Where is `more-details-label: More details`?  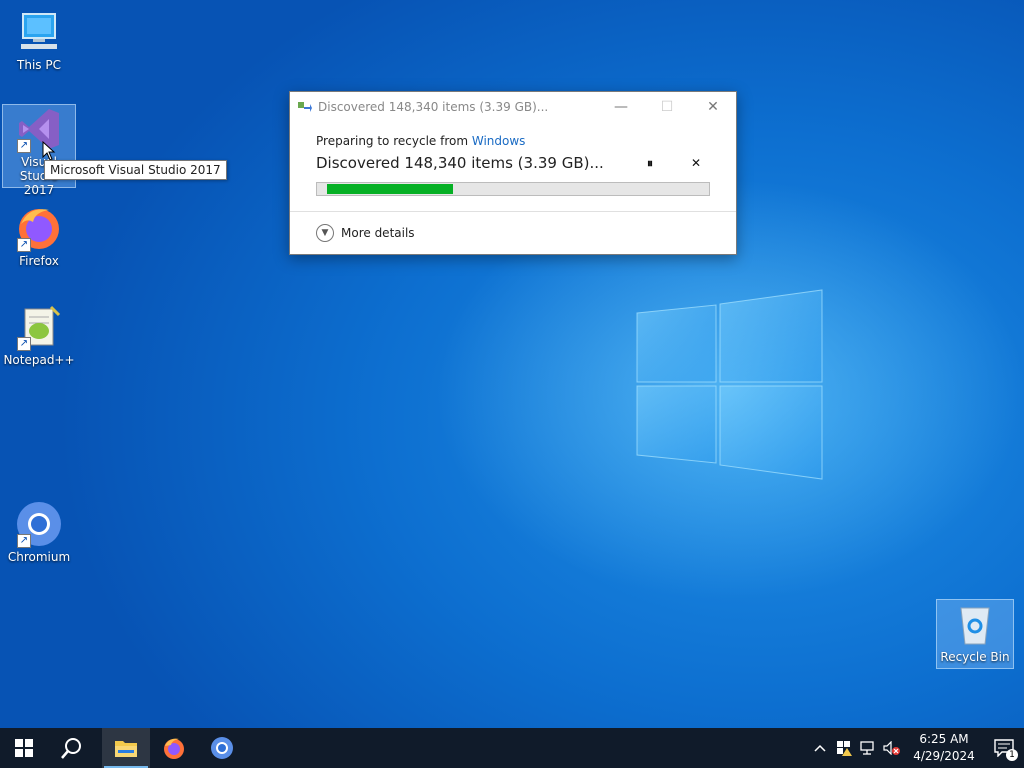
more-details-label: More details is located at coordinates (378, 233).